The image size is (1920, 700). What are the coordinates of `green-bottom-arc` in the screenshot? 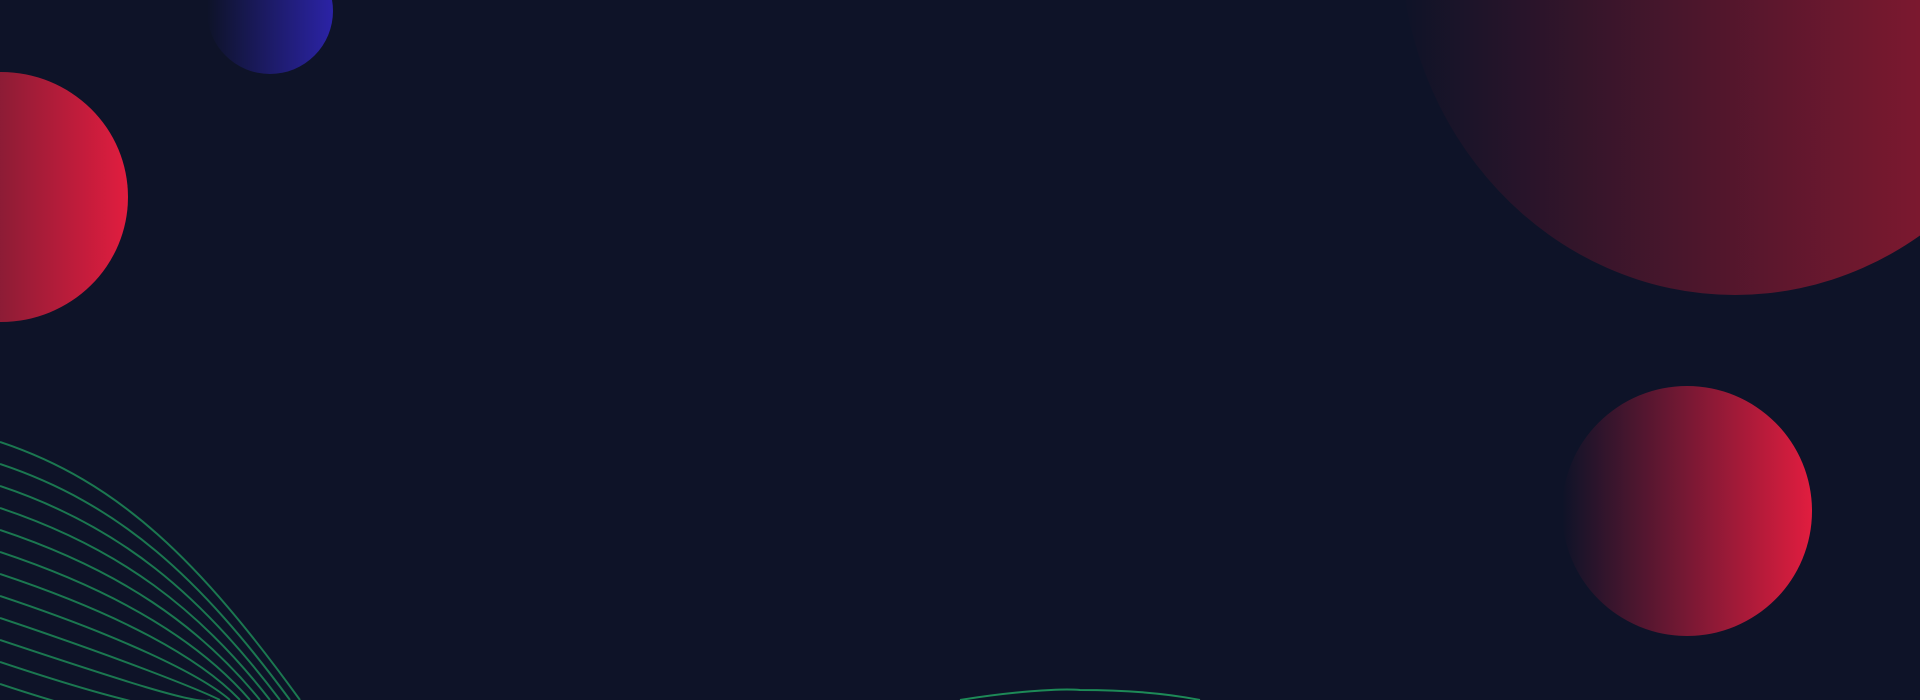 It's located at (1080, 694).